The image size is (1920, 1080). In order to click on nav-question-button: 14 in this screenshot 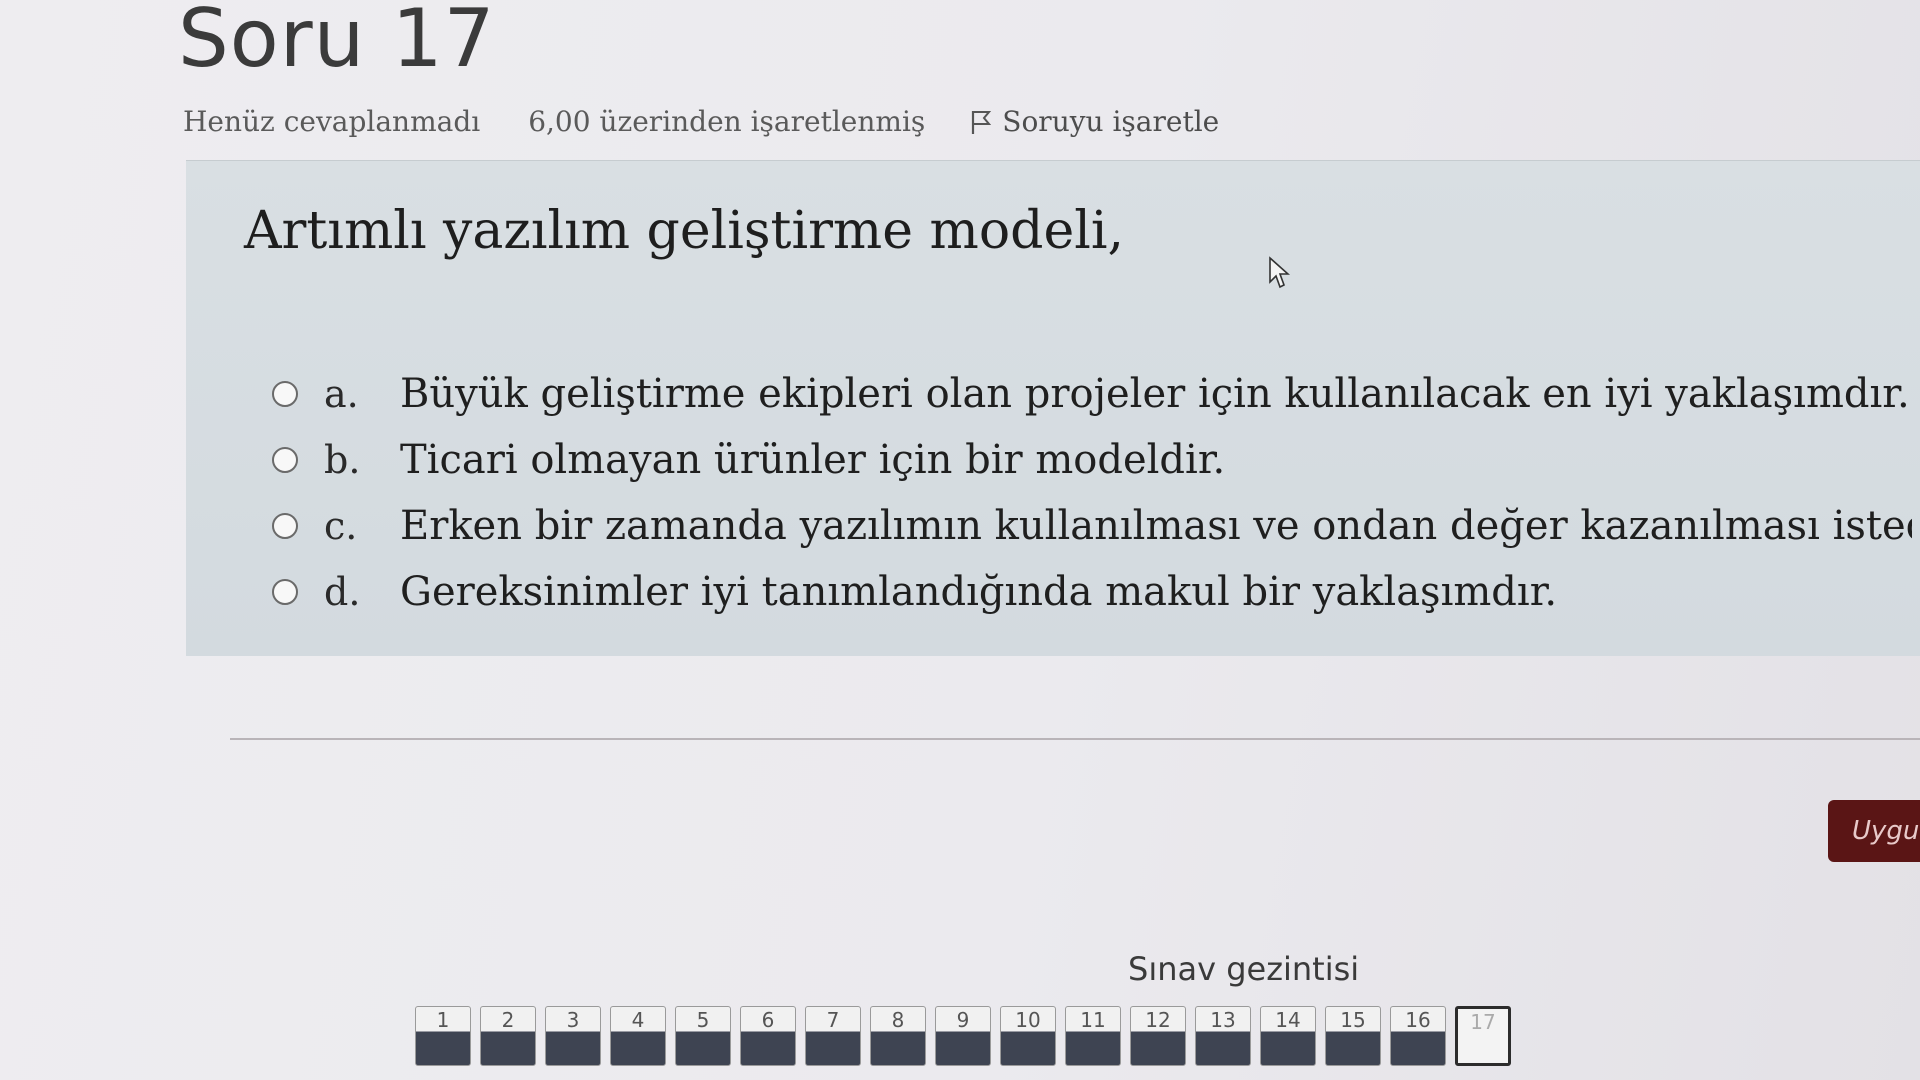, I will do `click(1288, 1036)`.